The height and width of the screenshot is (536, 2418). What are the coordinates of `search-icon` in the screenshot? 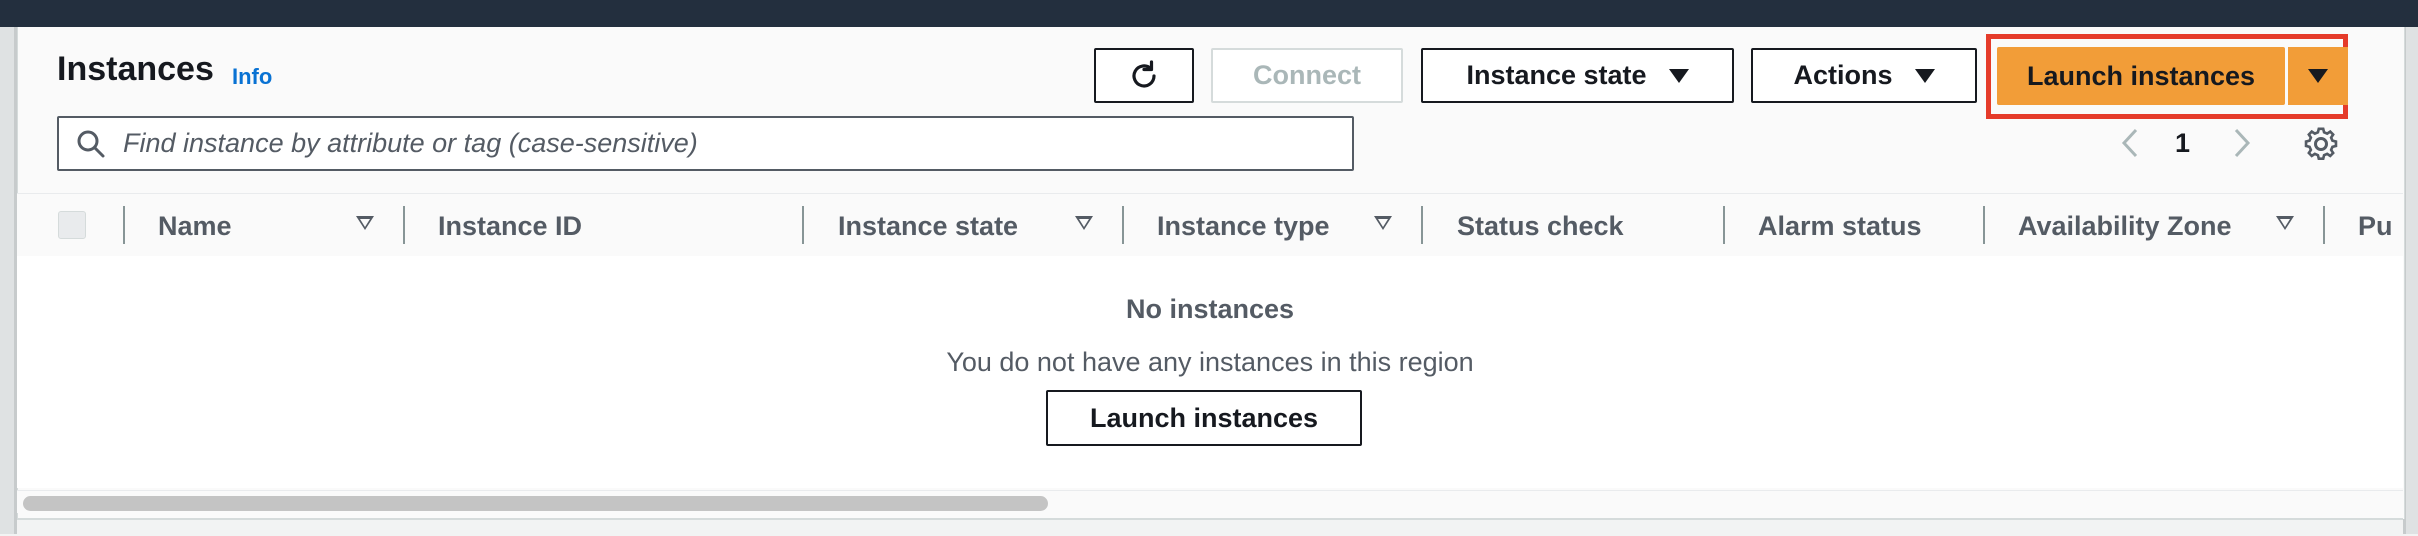 It's located at (91, 144).